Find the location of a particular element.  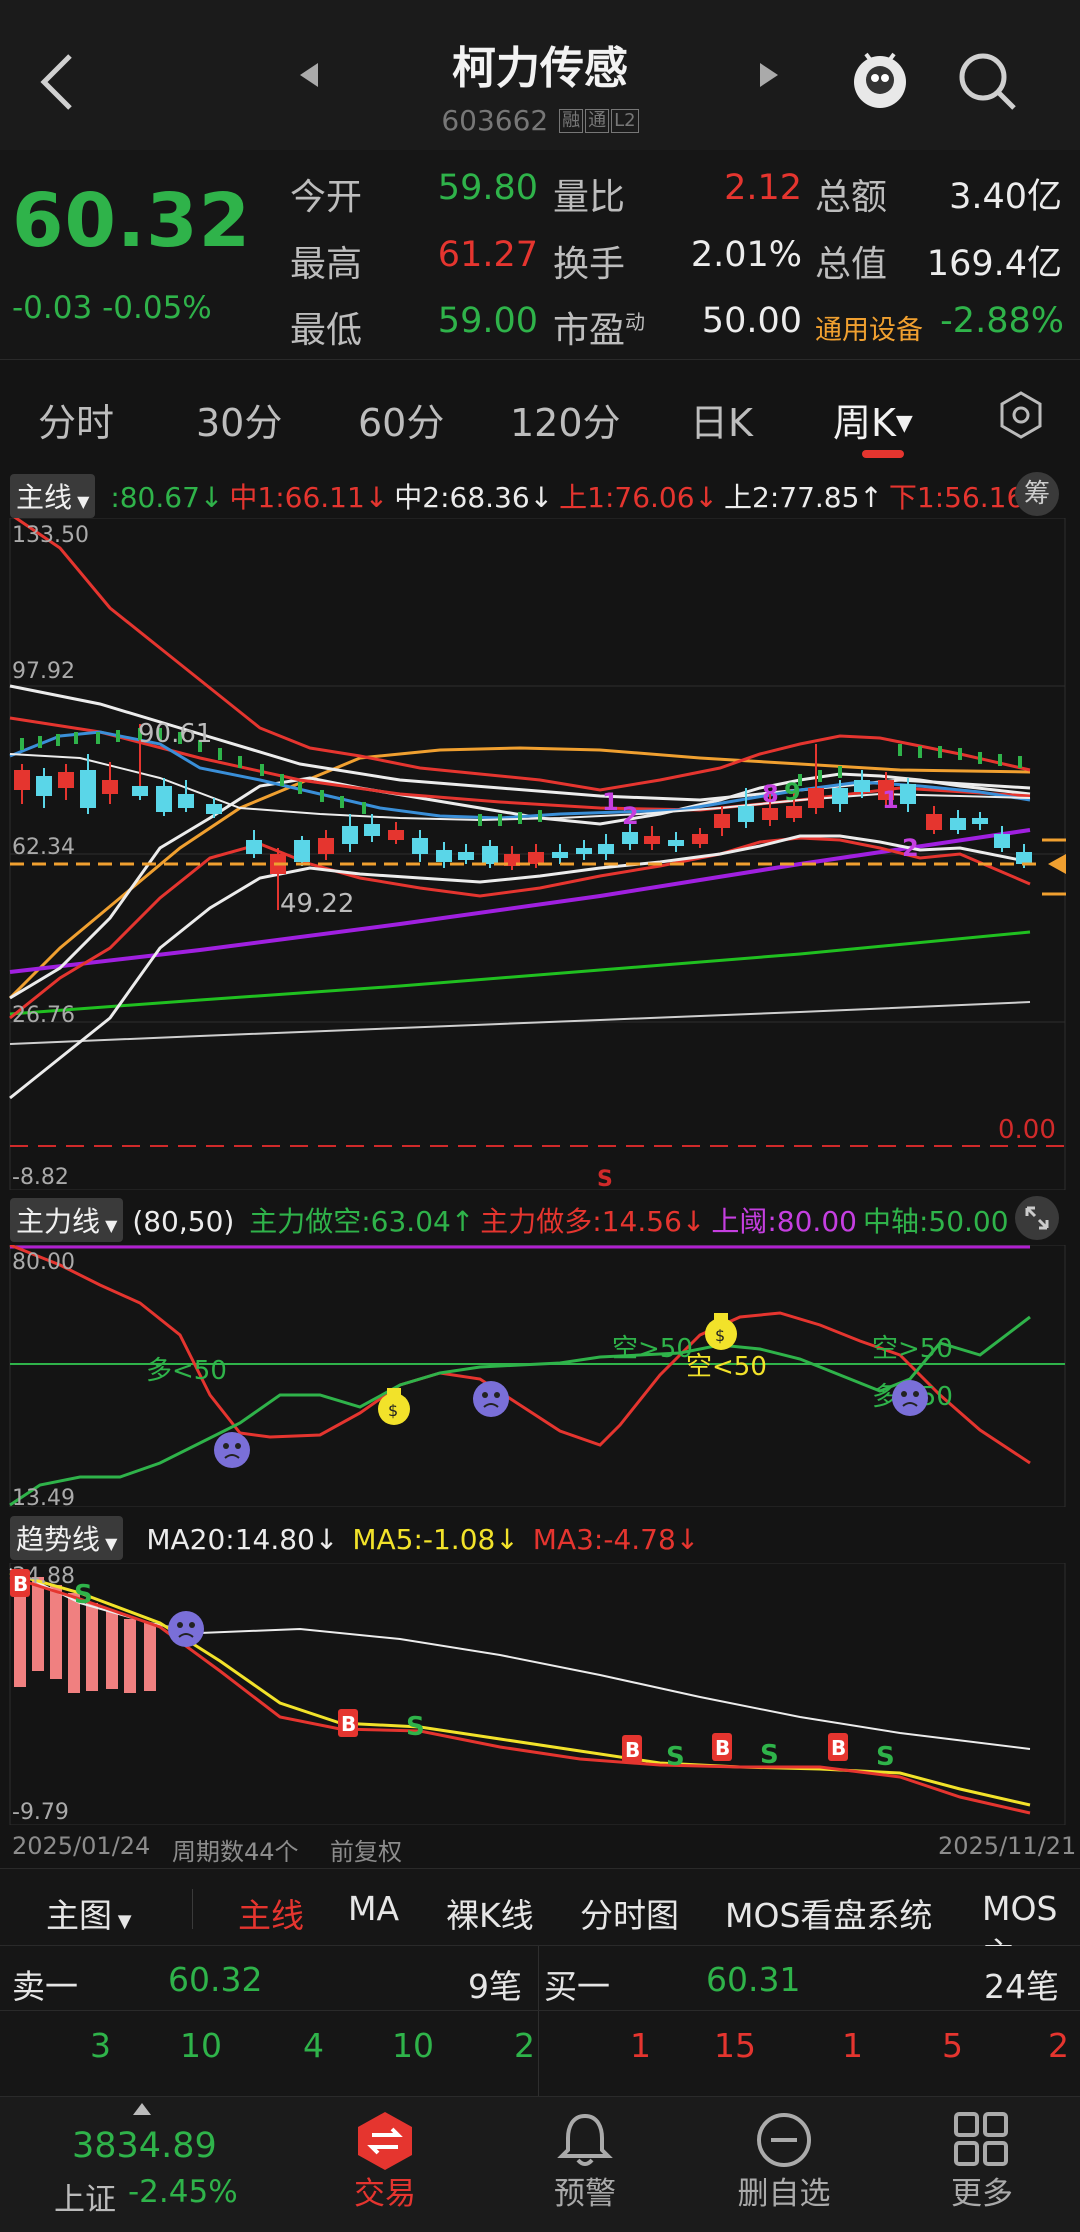

search-button is located at coordinates (988, 84).